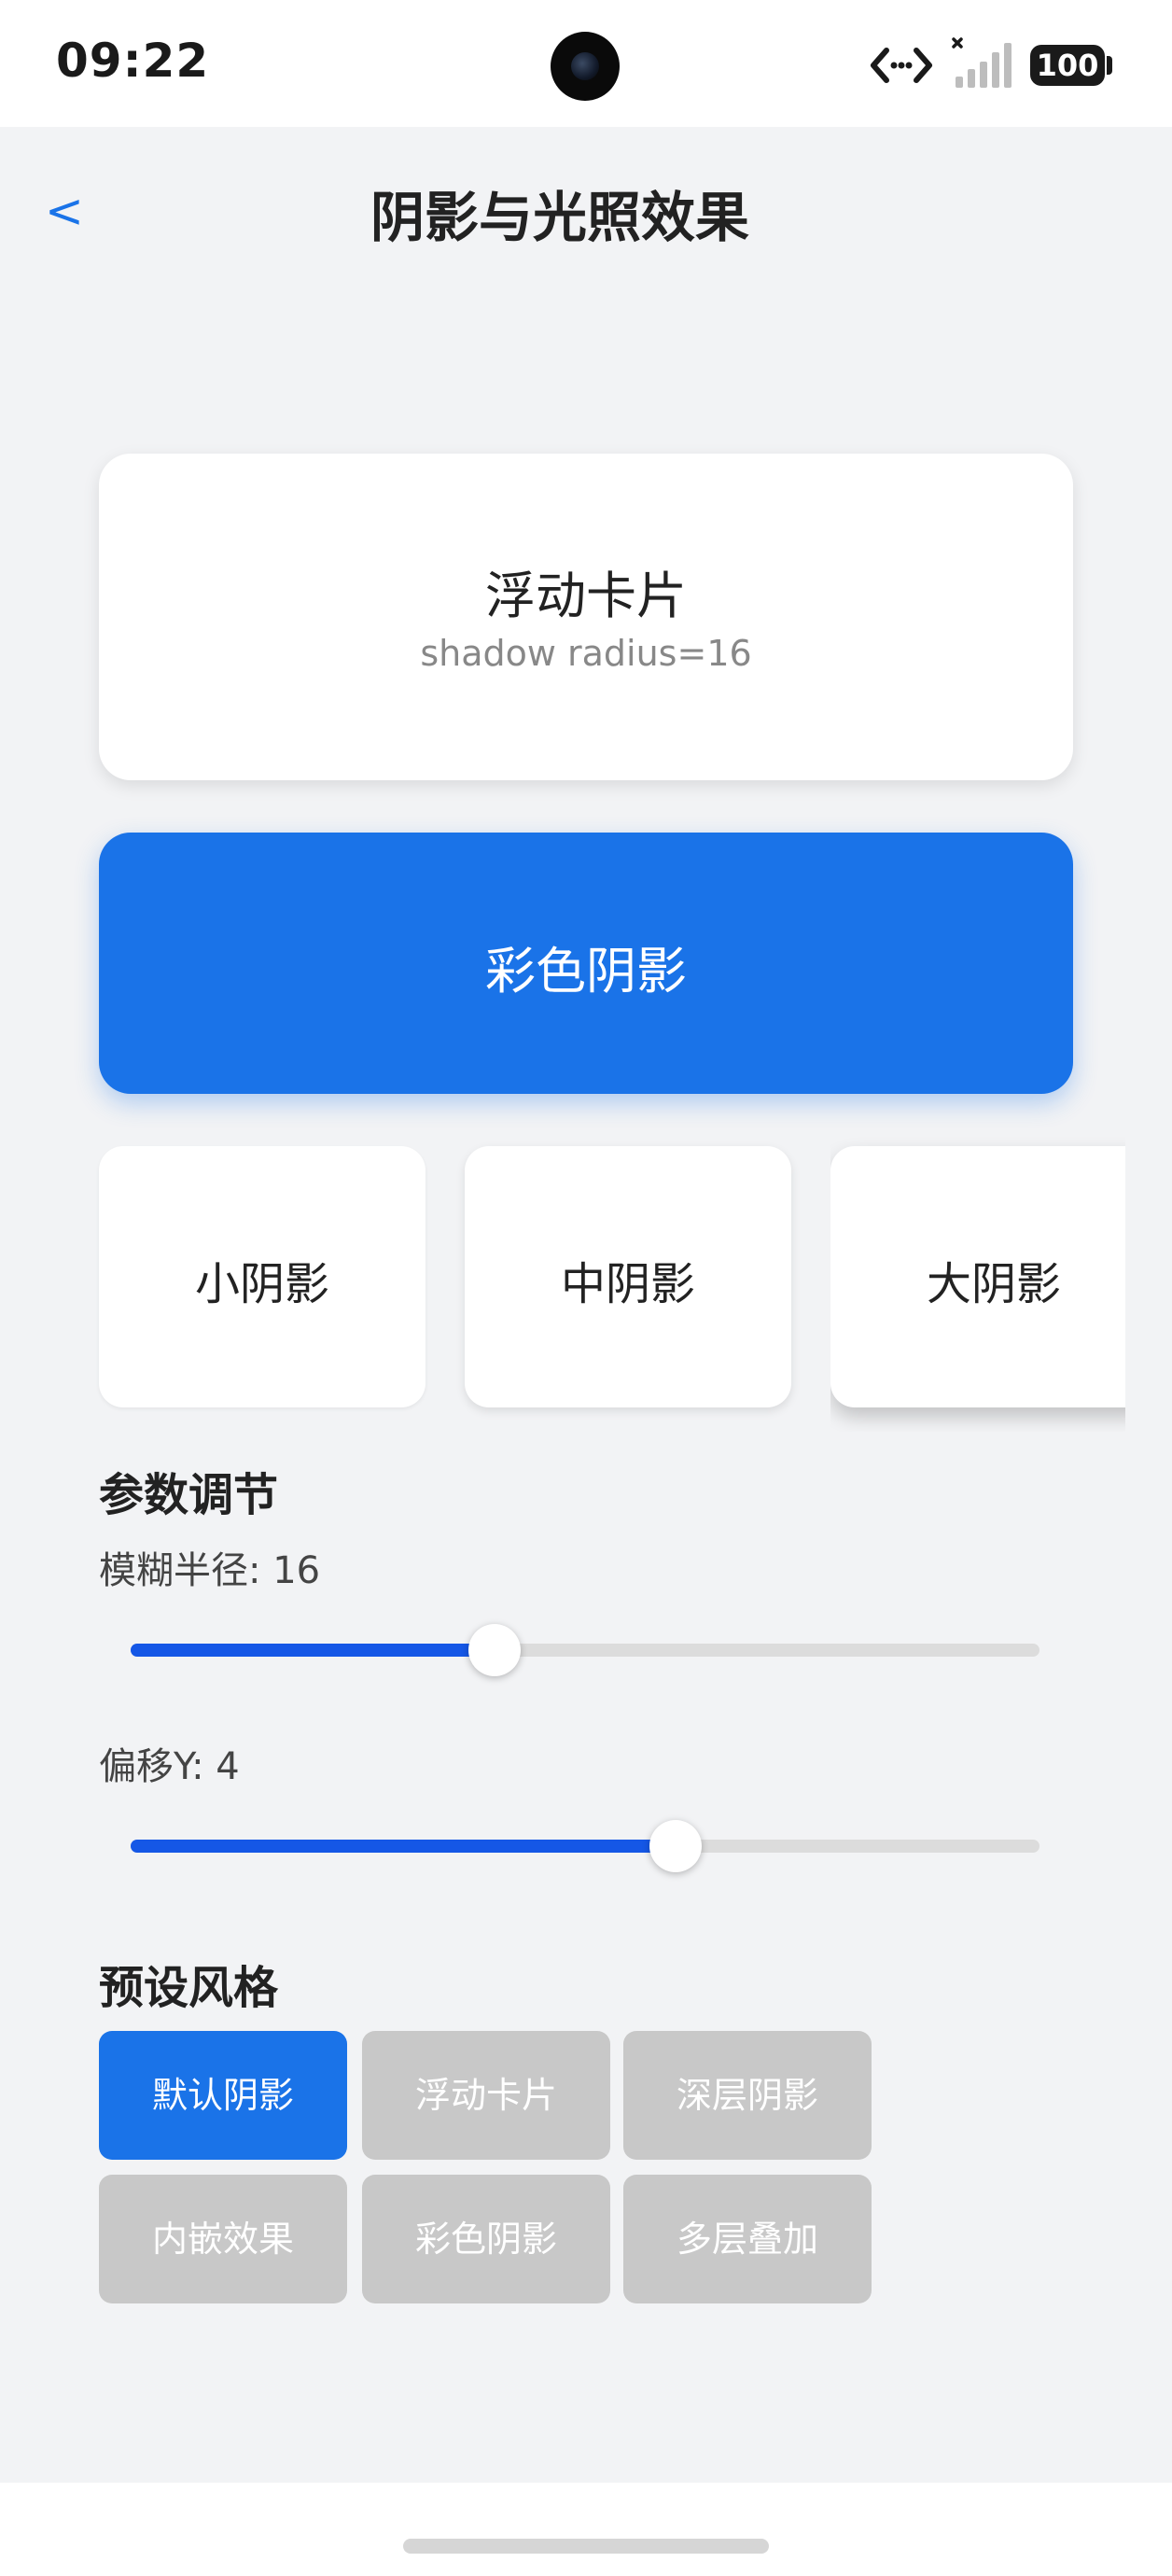 This screenshot has width=1172, height=2576. Describe the element at coordinates (1067, 65) in the screenshot. I see `battery-icon: 100` at that location.